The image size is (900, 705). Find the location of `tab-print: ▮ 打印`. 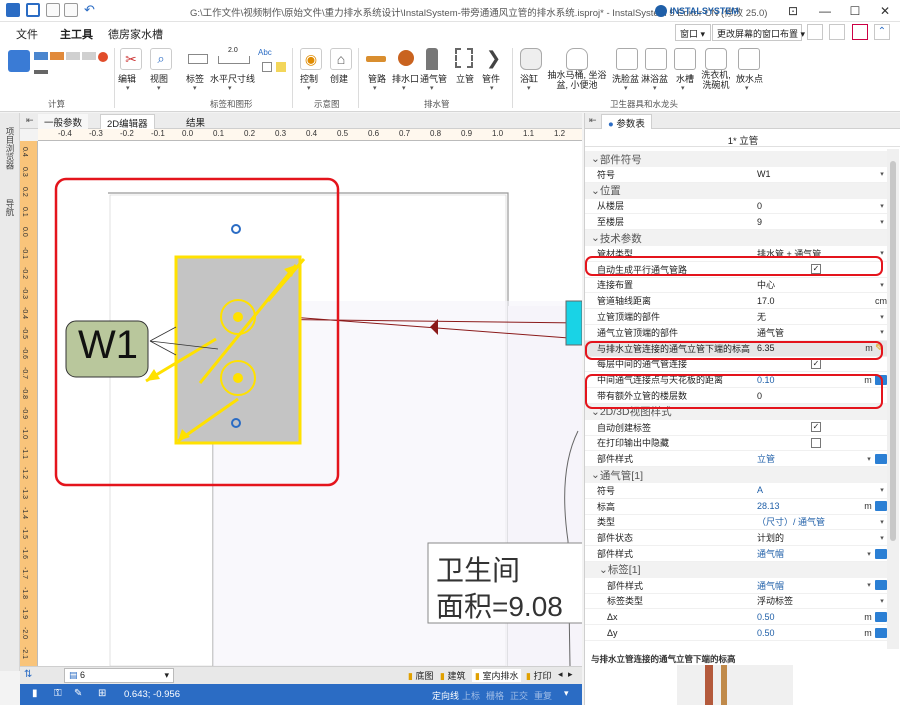

tab-print: ▮ 打印 is located at coordinates (538, 675).